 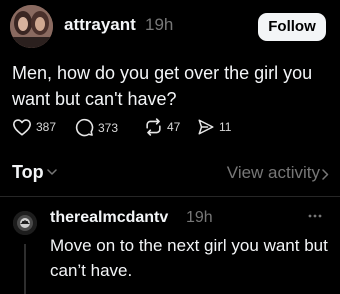 I want to click on thread-line, so click(x=25, y=269).